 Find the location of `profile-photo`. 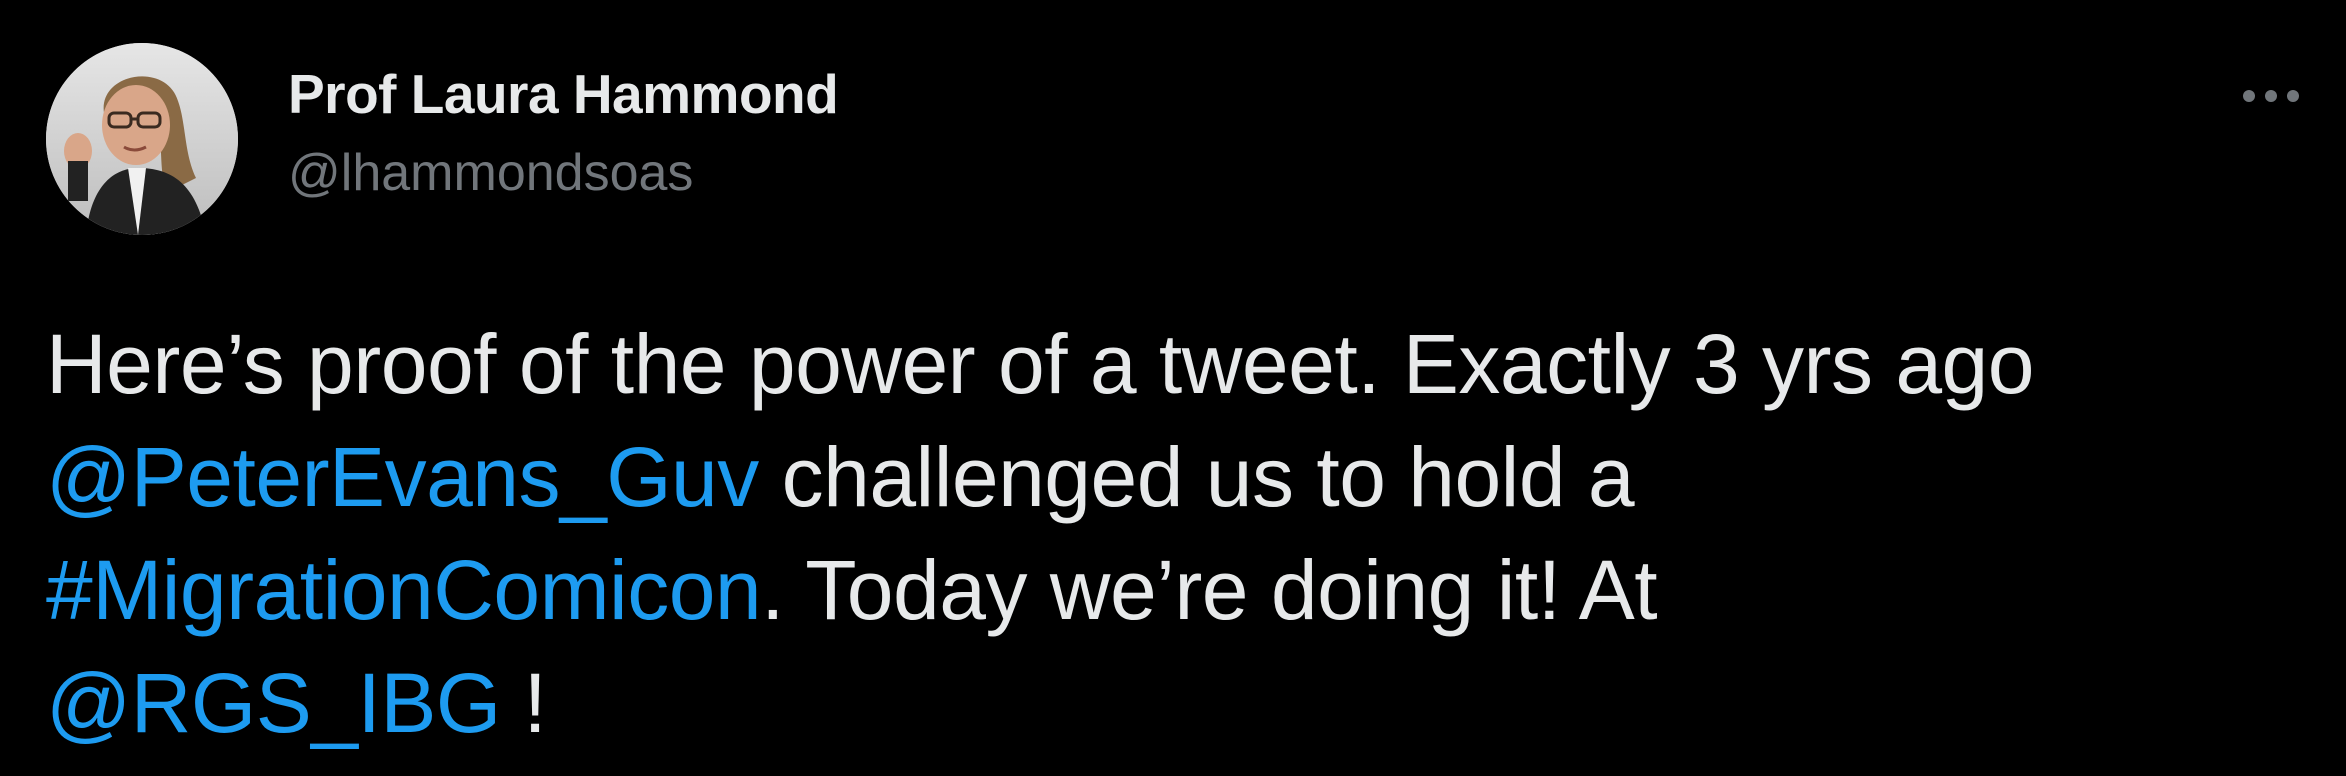

profile-photo is located at coordinates (142, 139).